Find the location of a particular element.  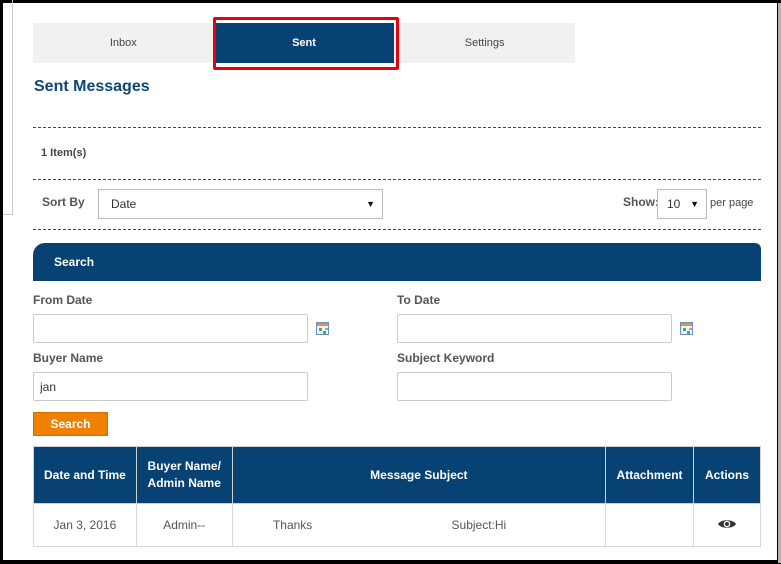

sort-by-select: Date ▼ is located at coordinates (240, 204).